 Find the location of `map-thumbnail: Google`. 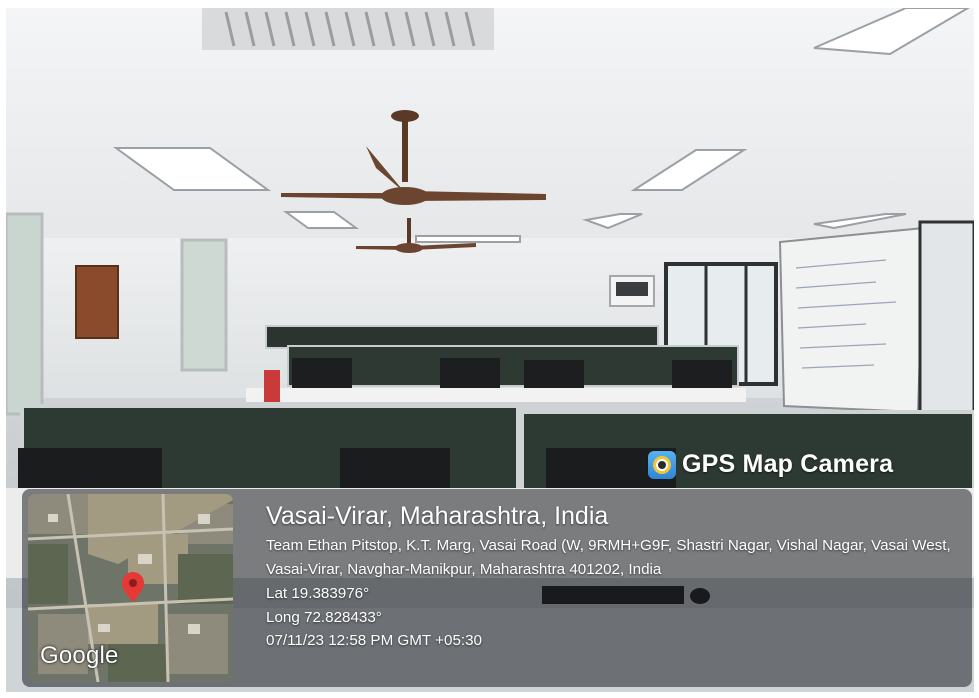

map-thumbnail: Google is located at coordinates (130, 588).